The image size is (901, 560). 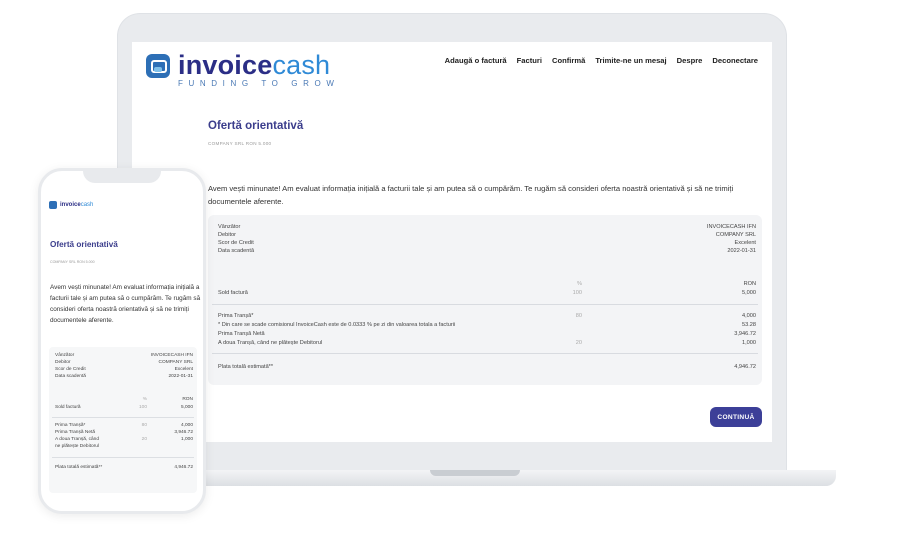 I want to click on nav-about: Despre, so click(x=690, y=60).